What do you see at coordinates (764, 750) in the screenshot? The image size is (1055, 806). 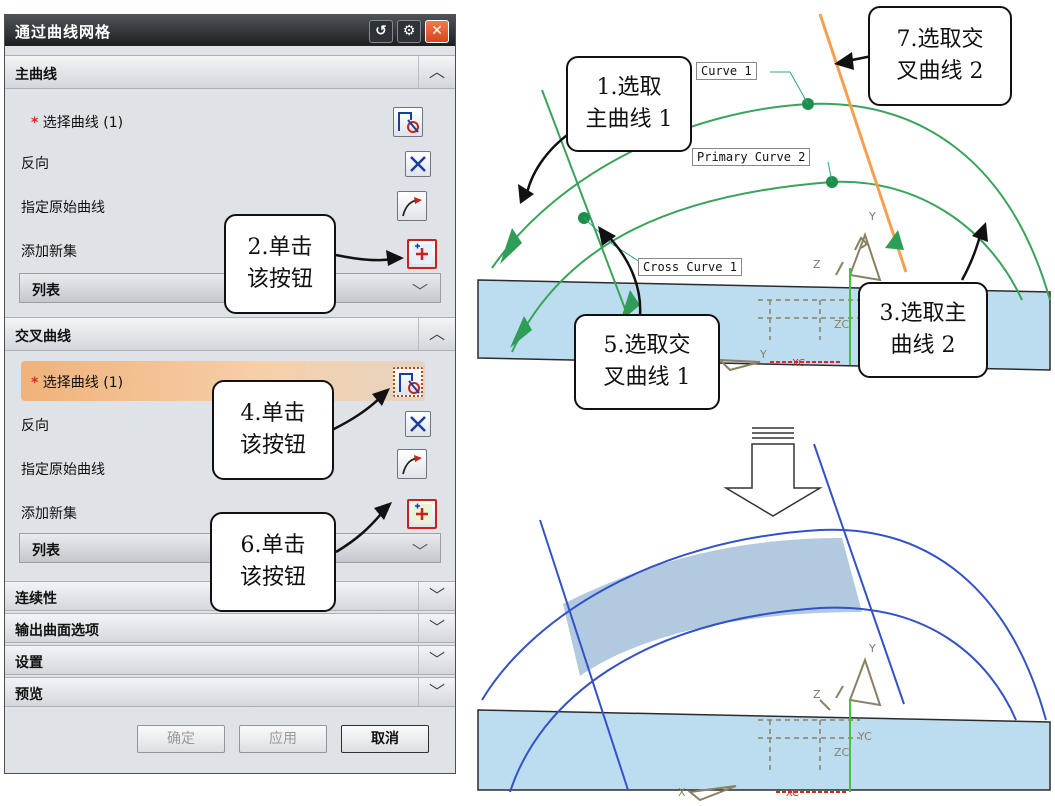 I see `base-plane-bottom` at bounding box center [764, 750].